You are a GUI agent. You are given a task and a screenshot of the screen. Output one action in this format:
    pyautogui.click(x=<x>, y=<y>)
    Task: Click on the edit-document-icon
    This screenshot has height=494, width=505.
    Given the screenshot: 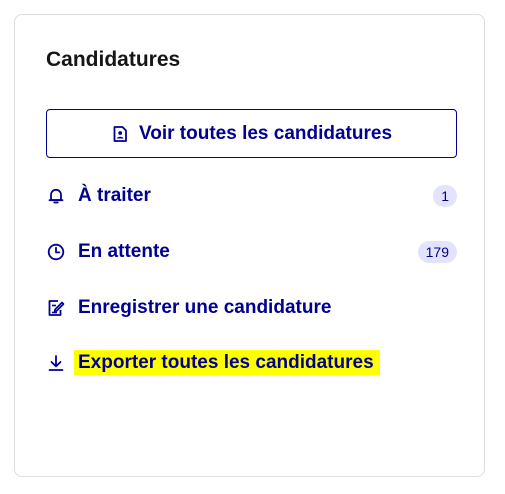 What is the action you would take?
    pyautogui.click(x=56, y=308)
    